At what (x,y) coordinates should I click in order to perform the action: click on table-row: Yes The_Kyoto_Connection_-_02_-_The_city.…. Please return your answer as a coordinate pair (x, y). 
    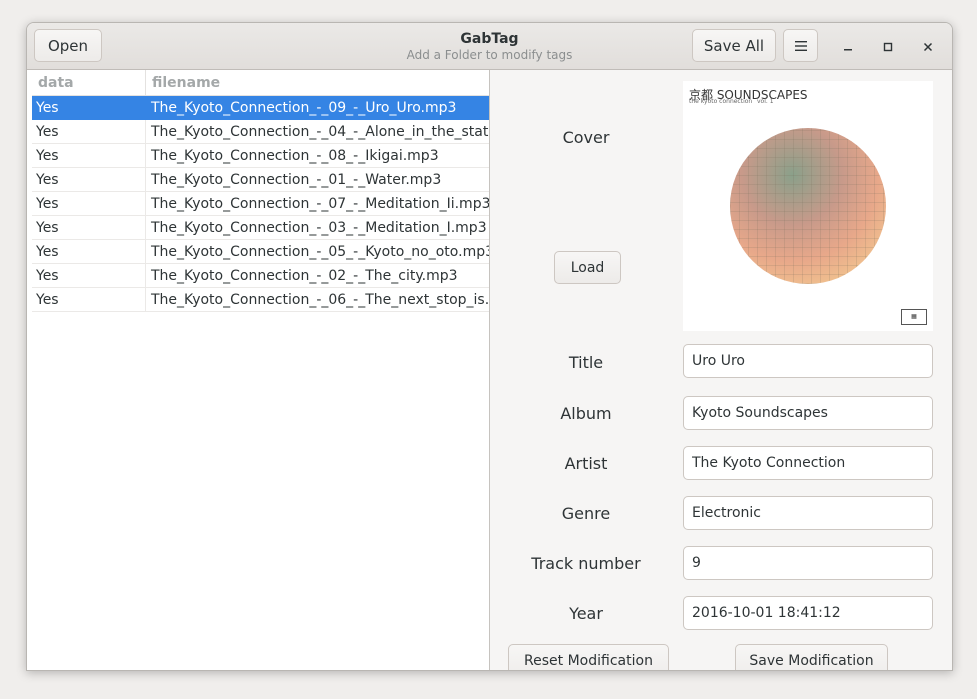
    Looking at the image, I should click on (260, 276).